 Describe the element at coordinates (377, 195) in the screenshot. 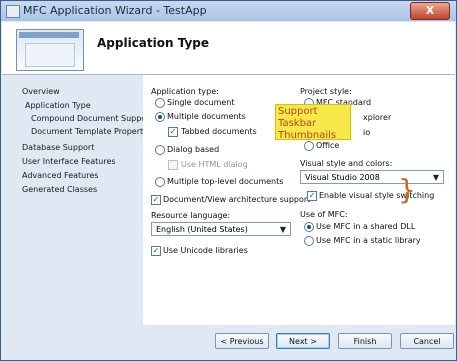

I see `enable-visual-style-label: Enable visual style switching` at that location.